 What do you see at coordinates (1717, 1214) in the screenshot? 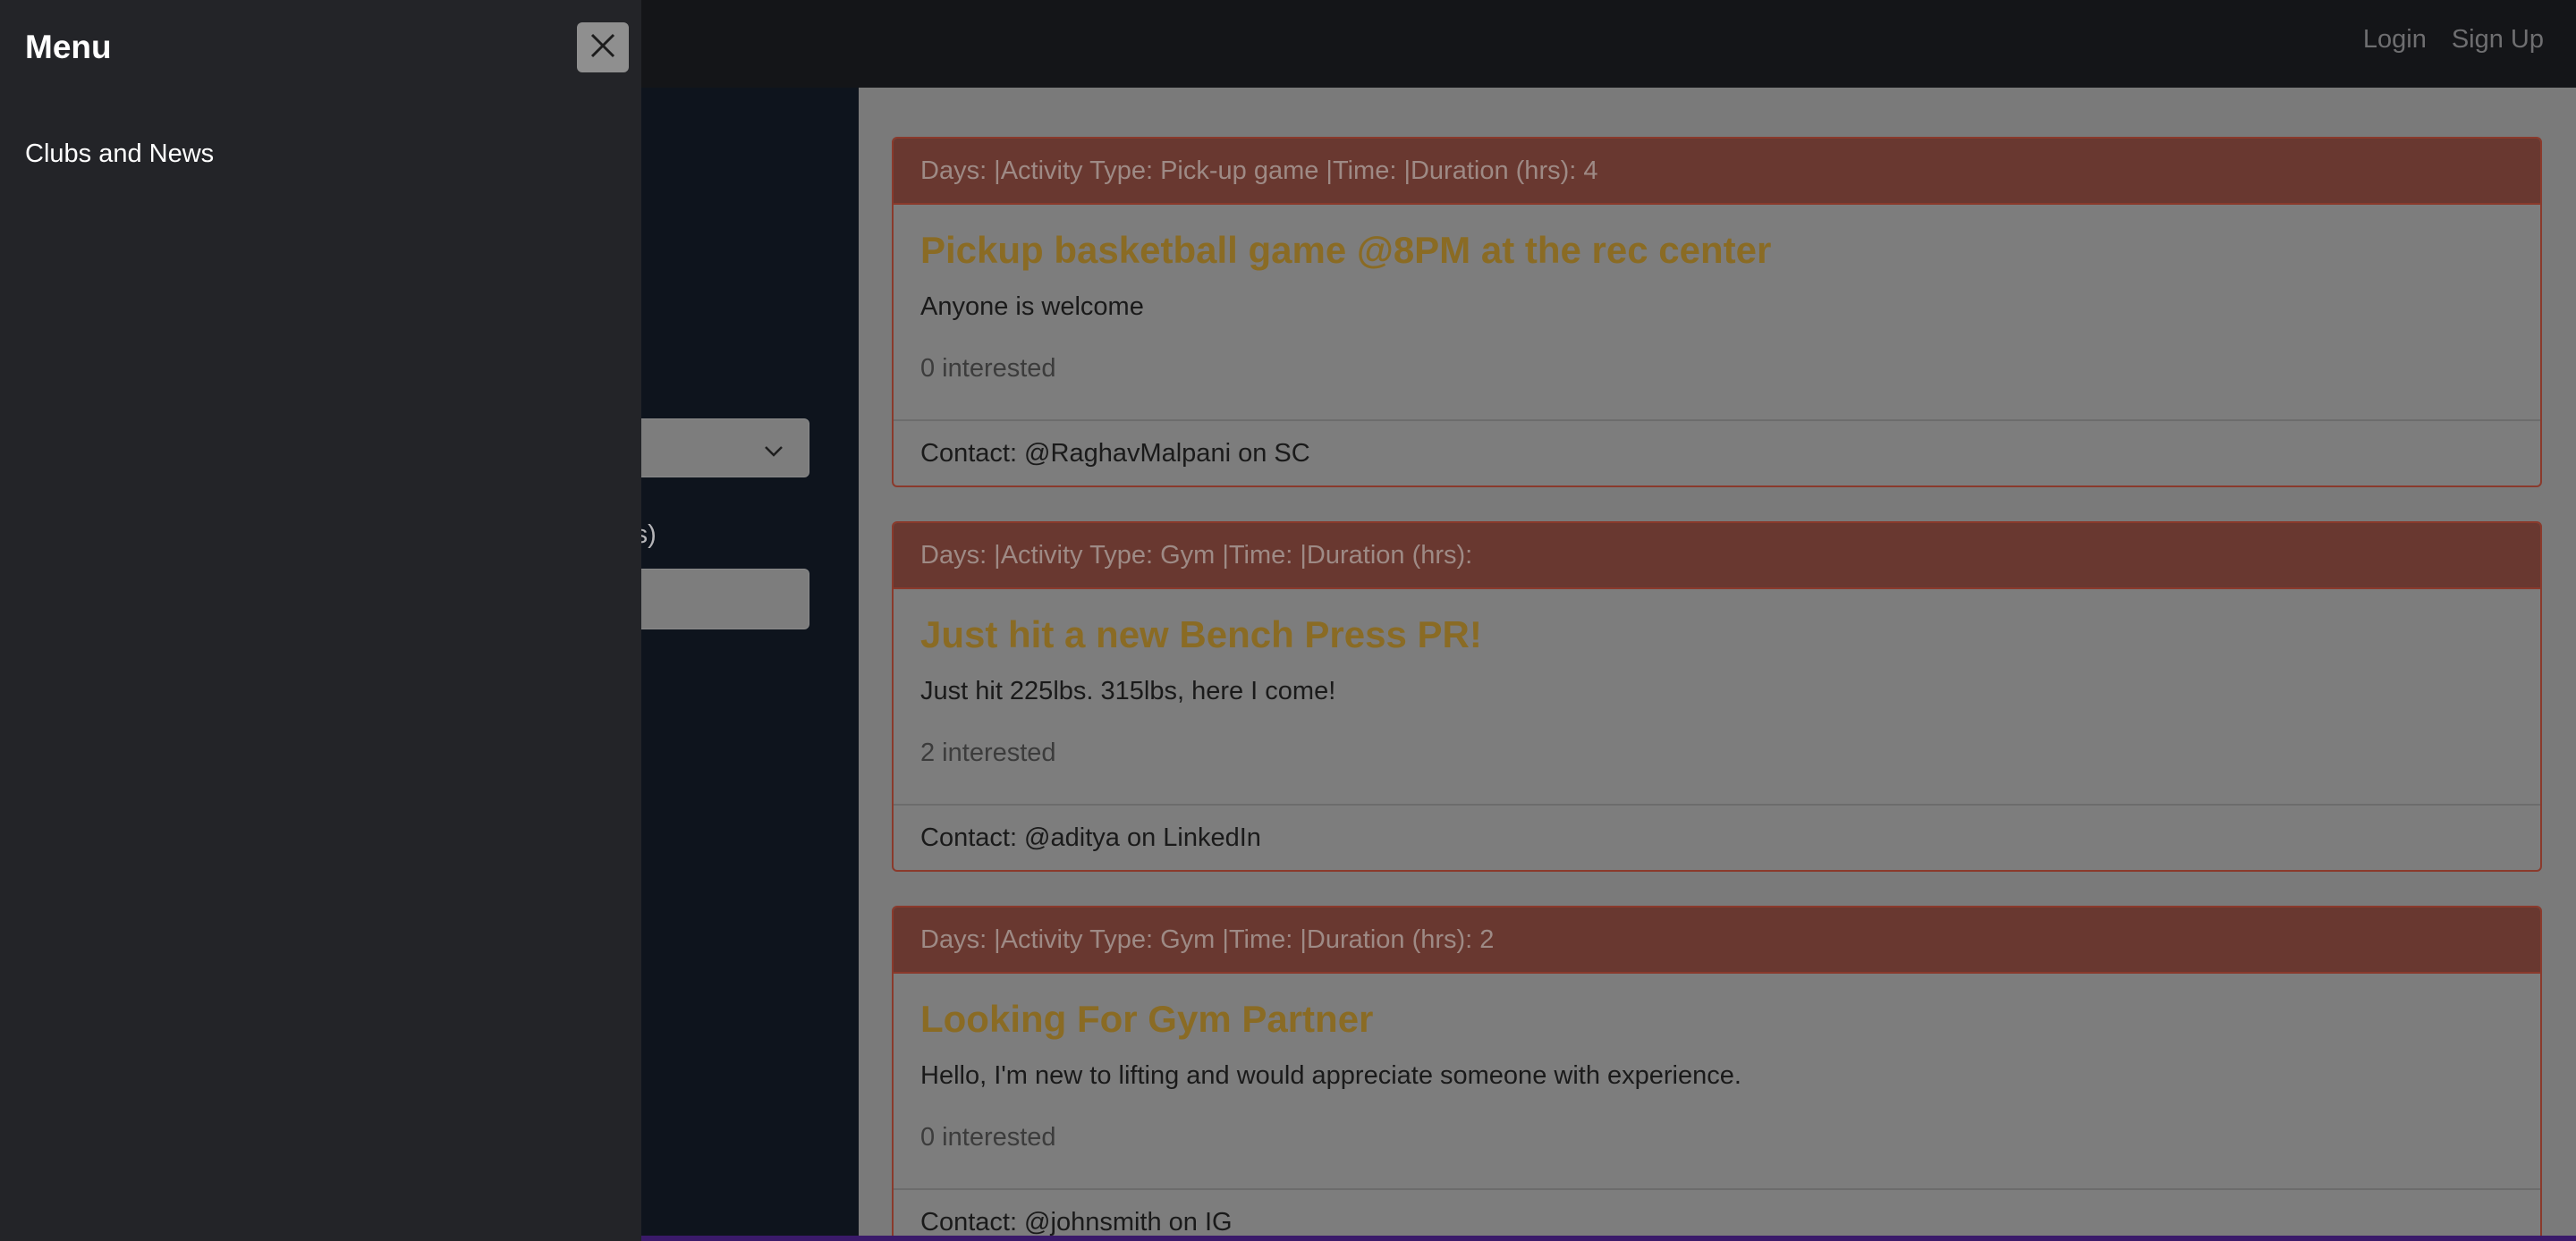
I see `post-contact: Contact: @johnsmith on IG` at bounding box center [1717, 1214].